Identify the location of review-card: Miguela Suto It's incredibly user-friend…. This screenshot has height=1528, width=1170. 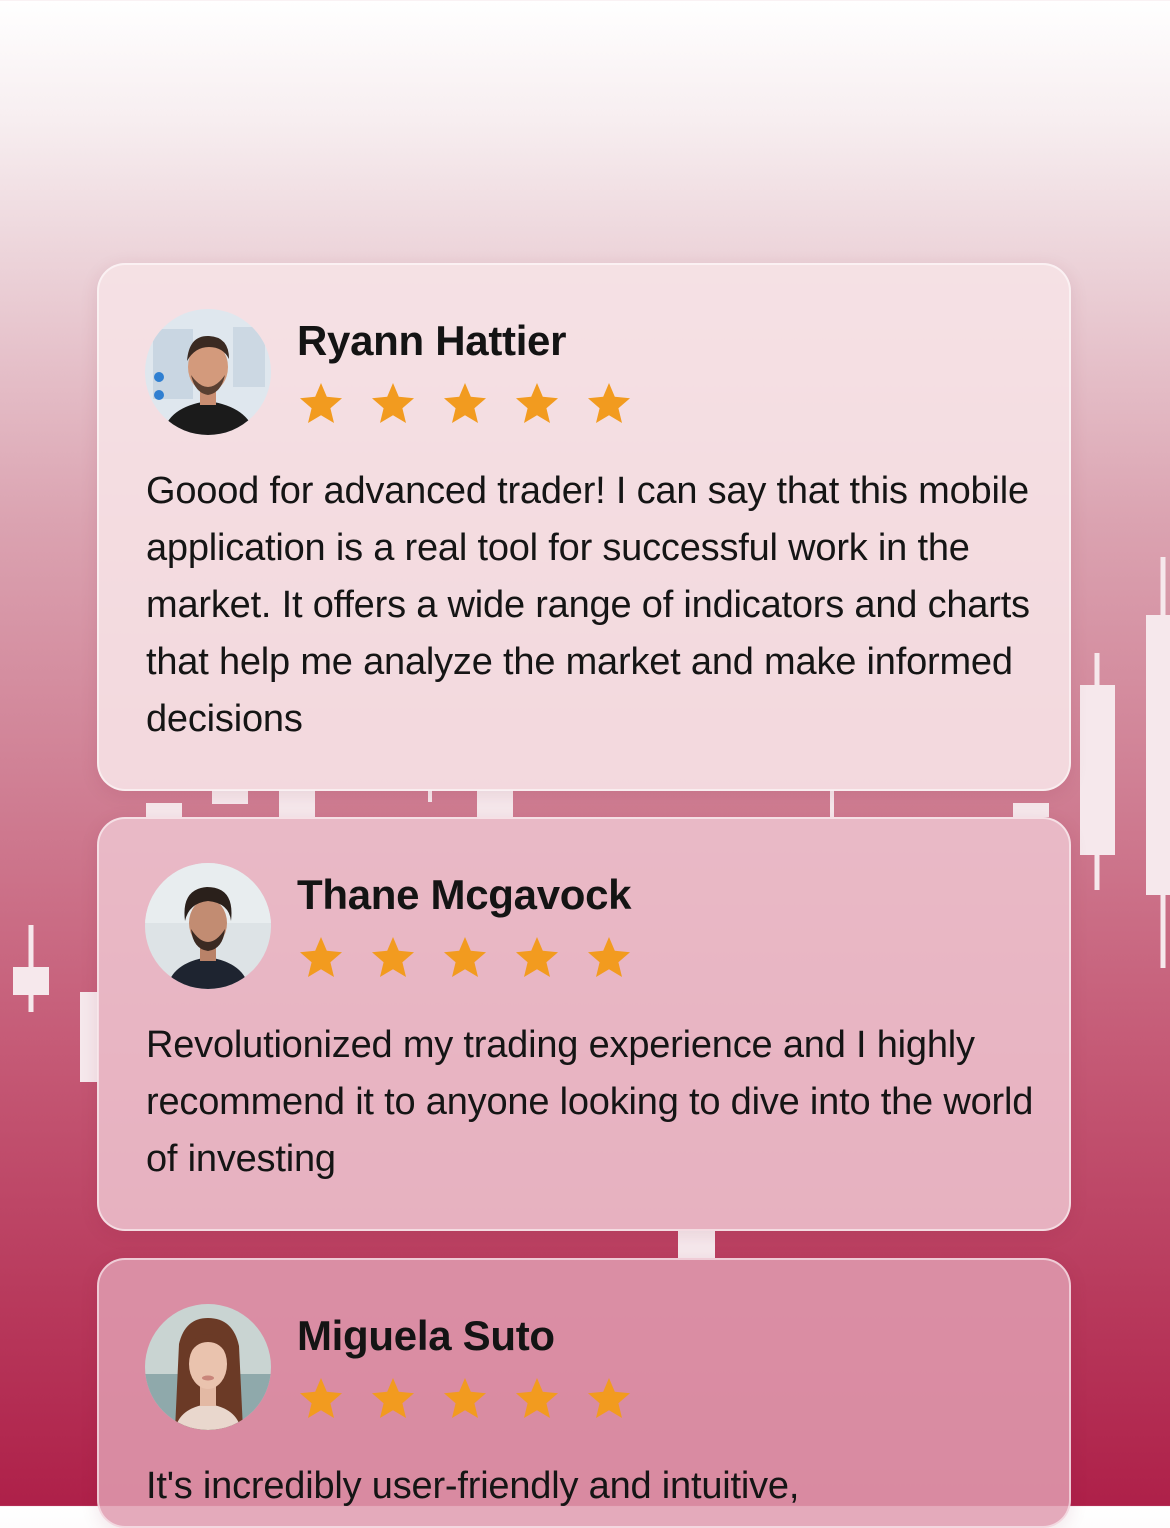
(584, 1393).